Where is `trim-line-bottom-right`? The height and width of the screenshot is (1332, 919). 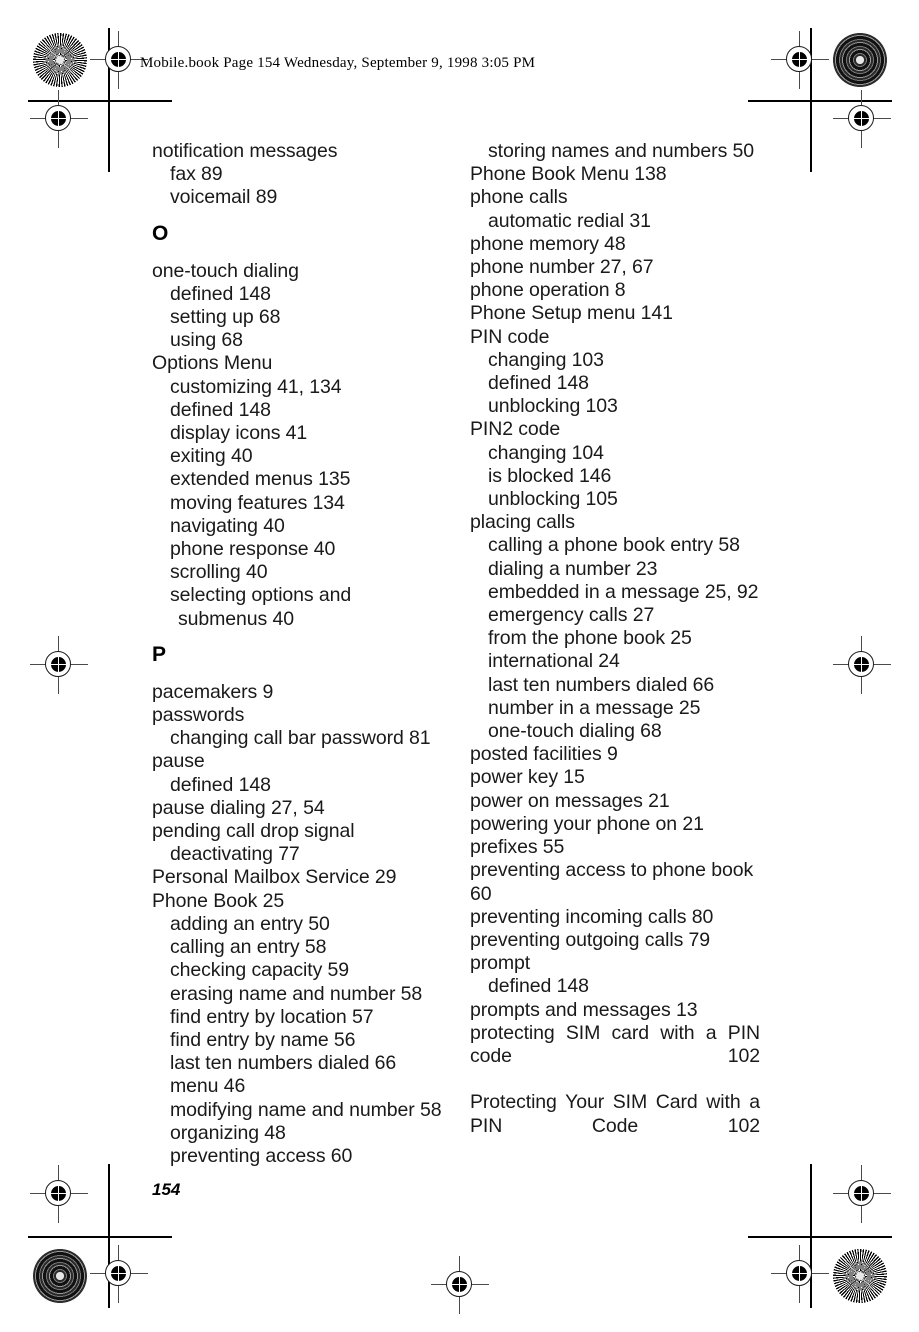
trim-line-bottom-right is located at coordinates (820, 1237).